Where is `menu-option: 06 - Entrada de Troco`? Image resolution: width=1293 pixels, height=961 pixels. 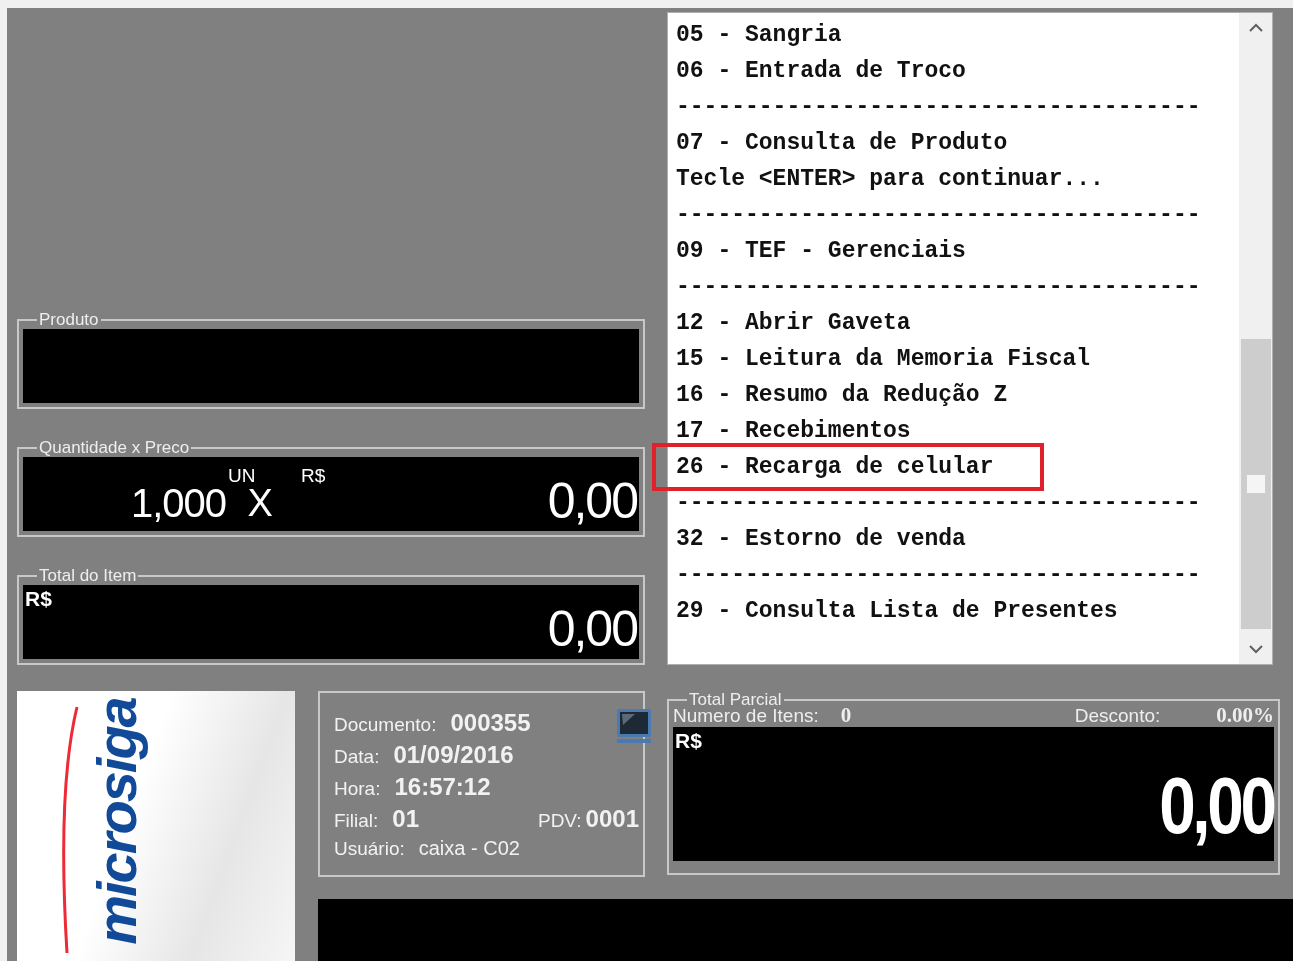
menu-option: 06 - Entrada de Troco is located at coordinates (957, 71).